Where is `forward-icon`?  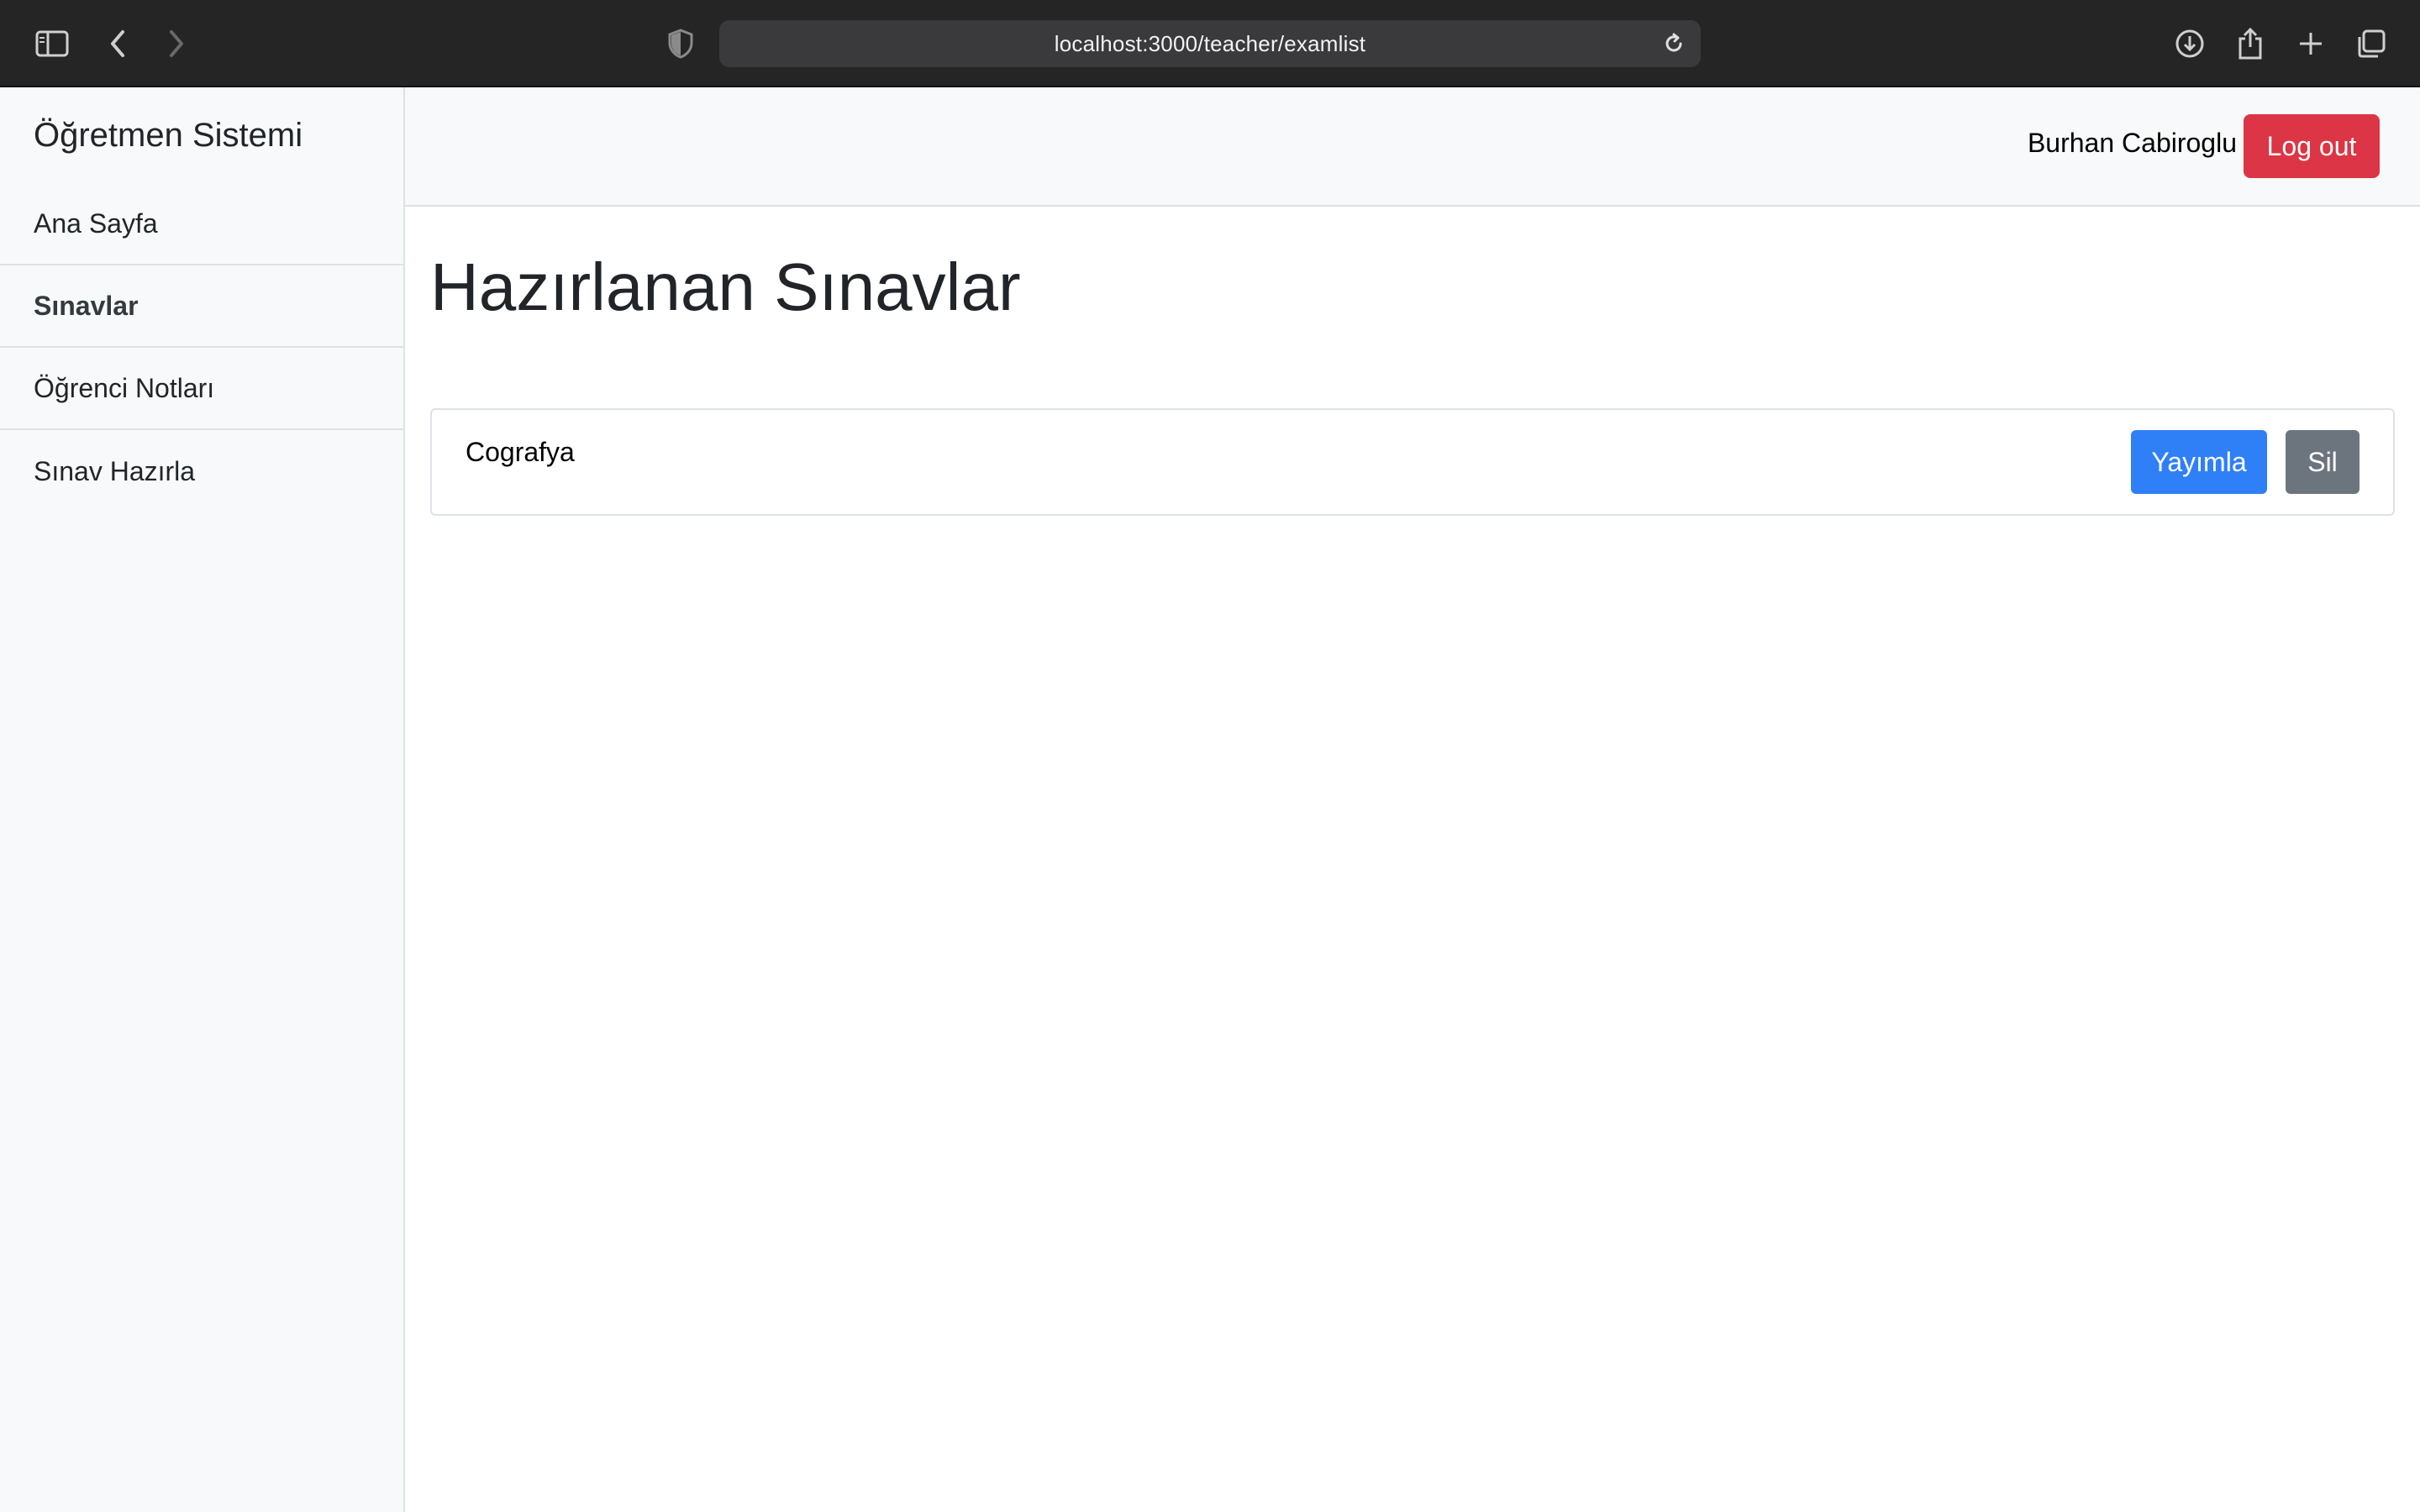
forward-icon is located at coordinates (176, 44).